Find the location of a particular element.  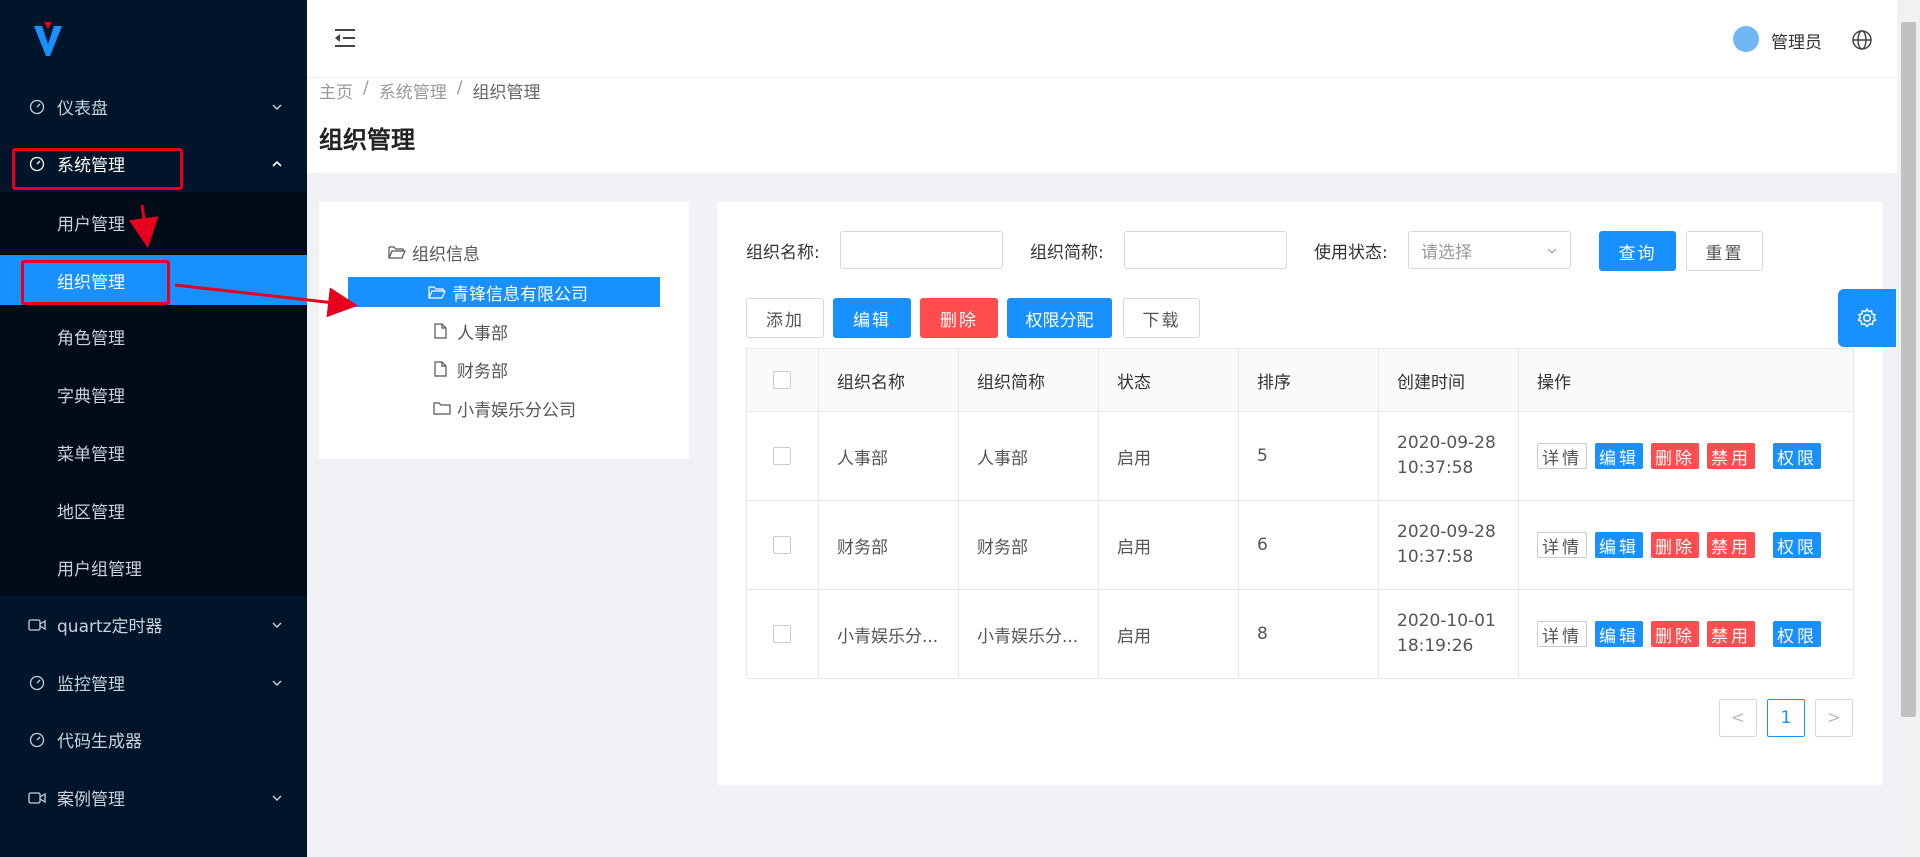

avatar is located at coordinates (1746, 39).